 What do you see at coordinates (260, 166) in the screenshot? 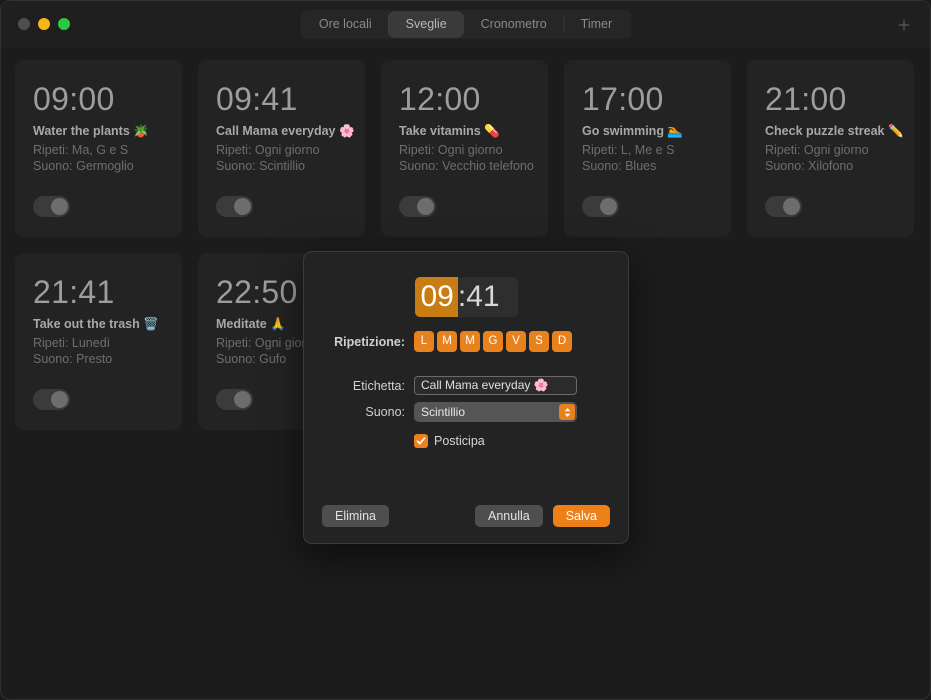
I see `alarm-sound: Suono: Scintillio` at bounding box center [260, 166].